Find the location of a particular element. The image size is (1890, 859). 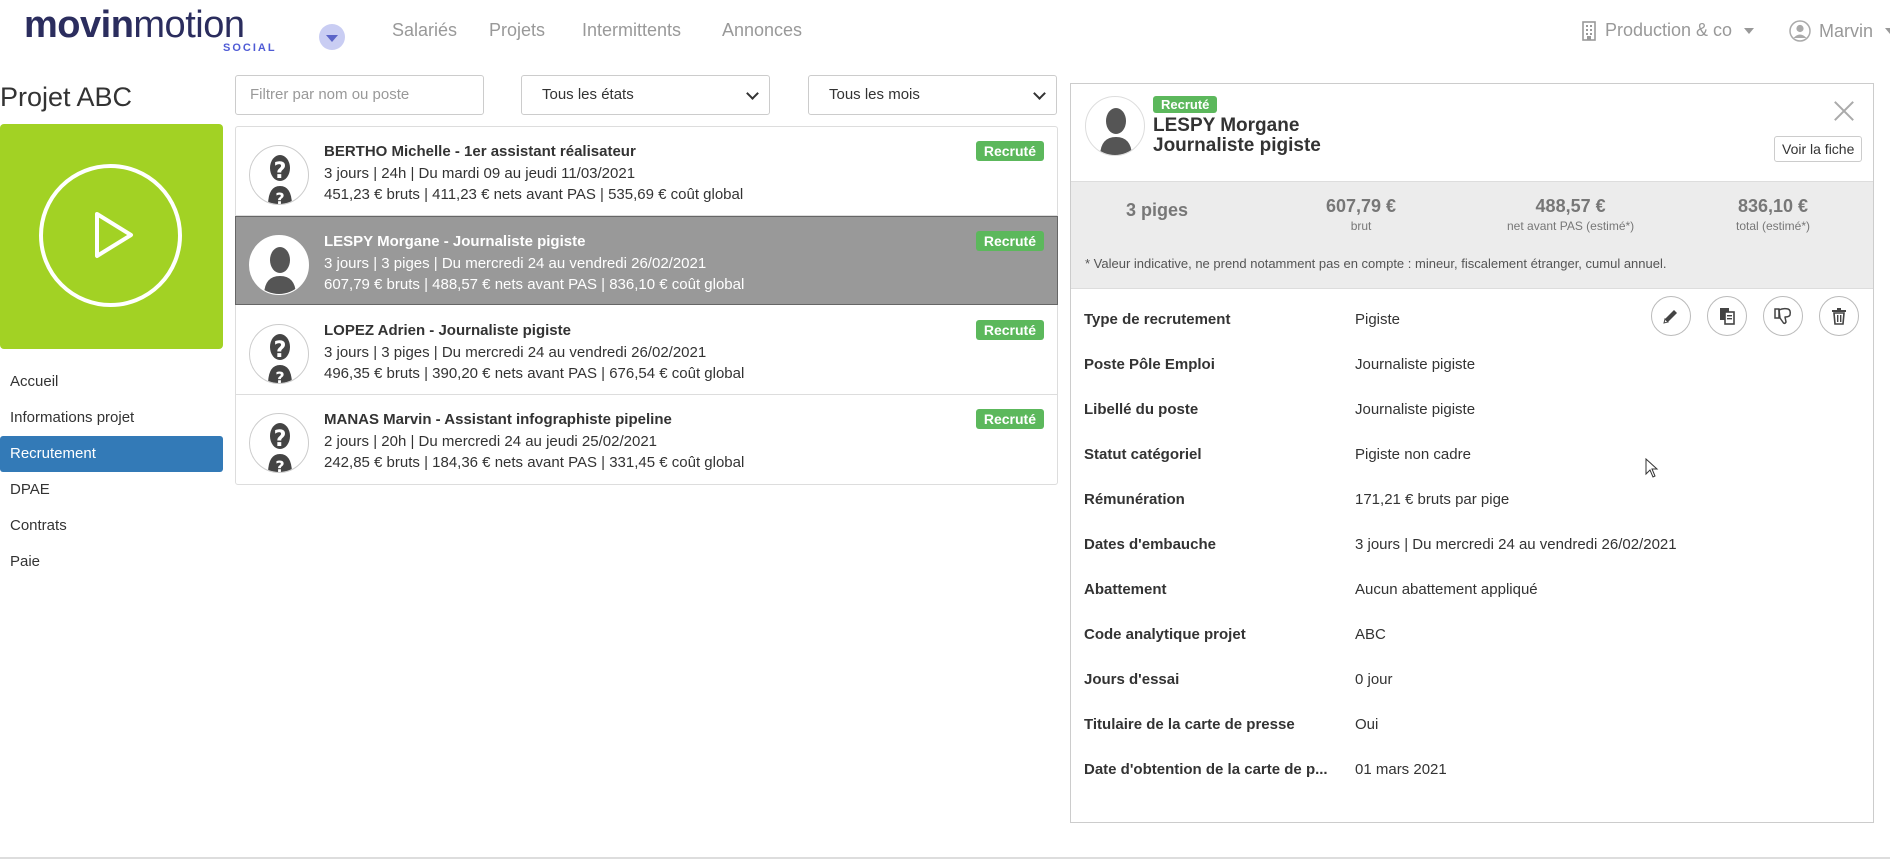

chevron-down-icon is located at coordinates (752, 93).